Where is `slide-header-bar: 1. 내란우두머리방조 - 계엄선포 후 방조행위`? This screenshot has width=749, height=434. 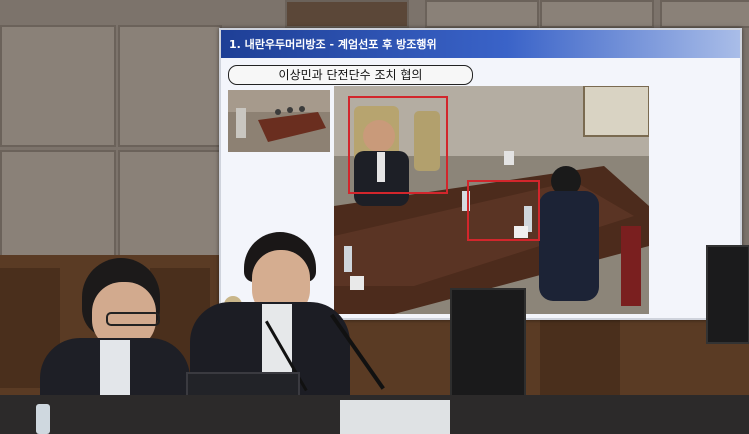
slide-header-bar: 1. 내란우두머리방조 - 계엄선포 후 방조행위 is located at coordinates (480, 44).